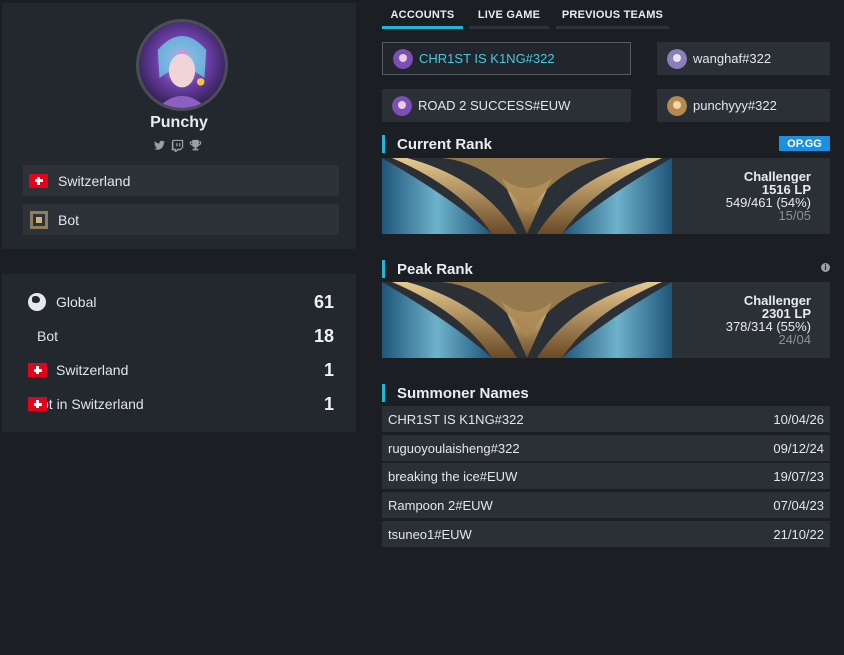 This screenshot has height=655, width=844. Describe the element at coordinates (794, 339) in the screenshot. I see `rank-date: 24/04` at that location.